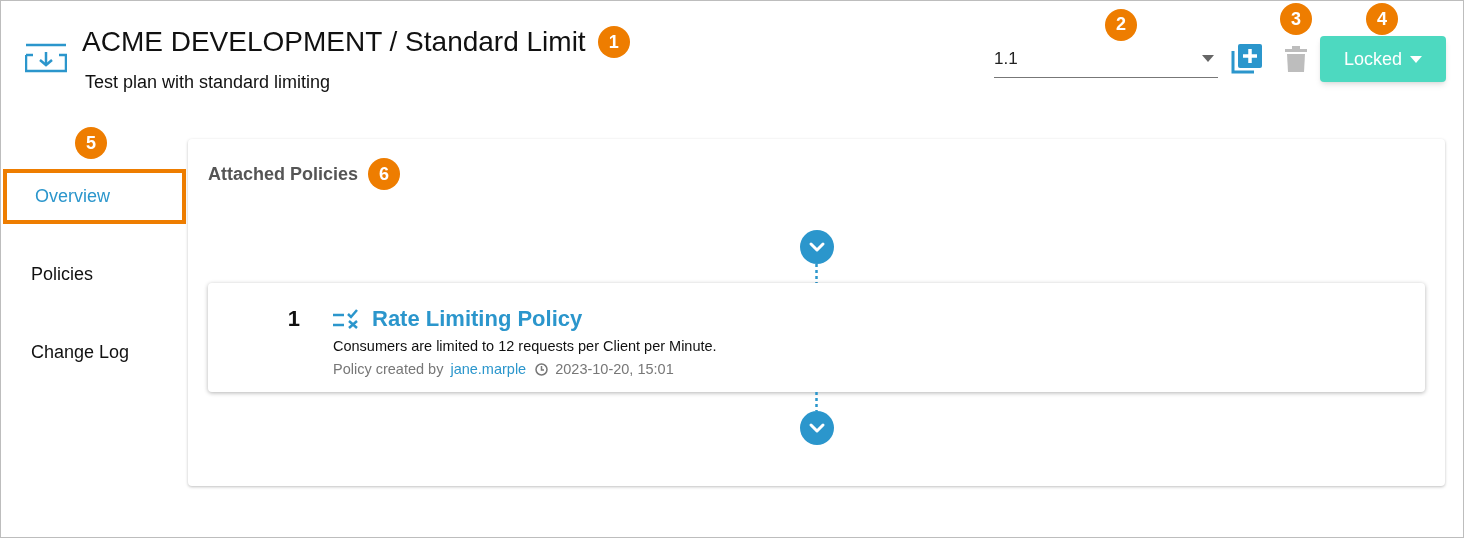  I want to click on sidebar-item: Change Log, so click(94, 352).